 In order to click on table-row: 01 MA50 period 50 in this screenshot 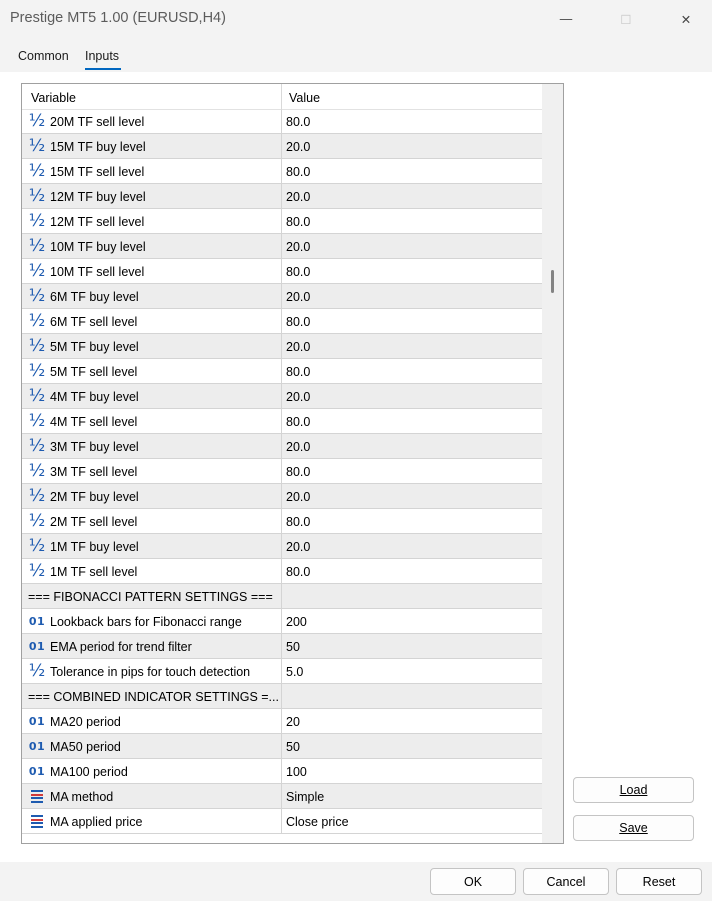, I will do `click(282, 746)`.